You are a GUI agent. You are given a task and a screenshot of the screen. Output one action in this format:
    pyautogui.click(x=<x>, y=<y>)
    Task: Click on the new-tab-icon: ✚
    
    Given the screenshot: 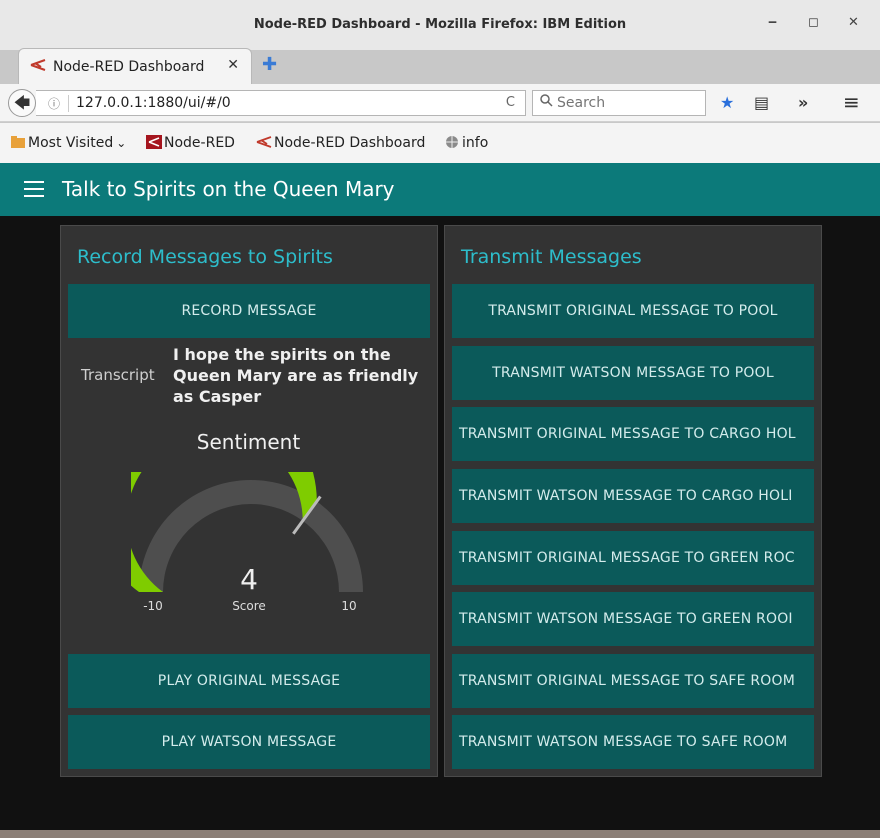 What is the action you would take?
    pyautogui.click(x=269, y=64)
    